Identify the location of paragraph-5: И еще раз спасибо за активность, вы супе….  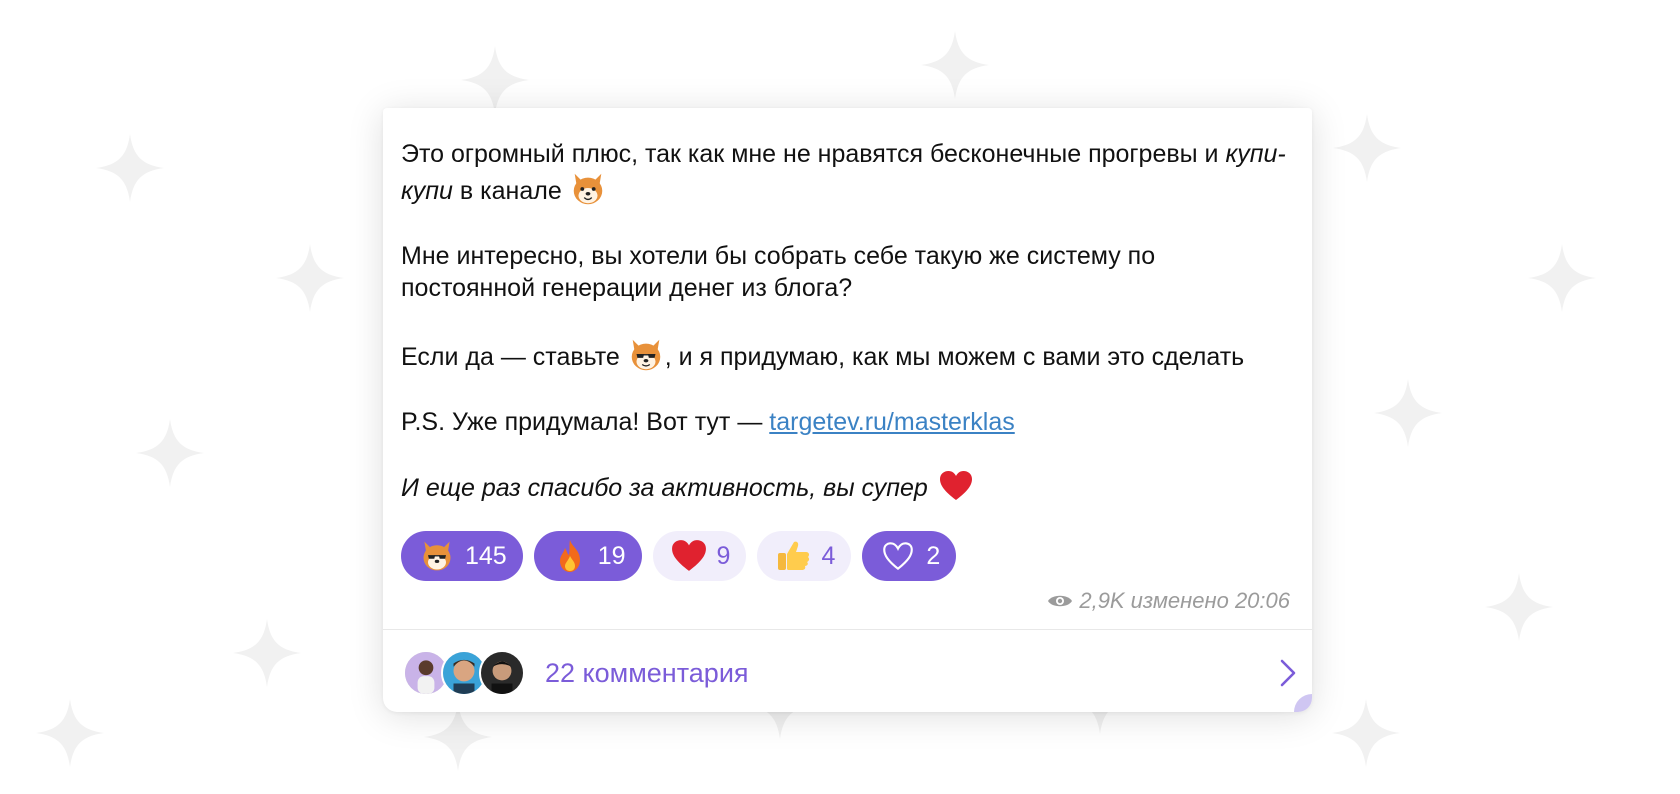
(848, 487).